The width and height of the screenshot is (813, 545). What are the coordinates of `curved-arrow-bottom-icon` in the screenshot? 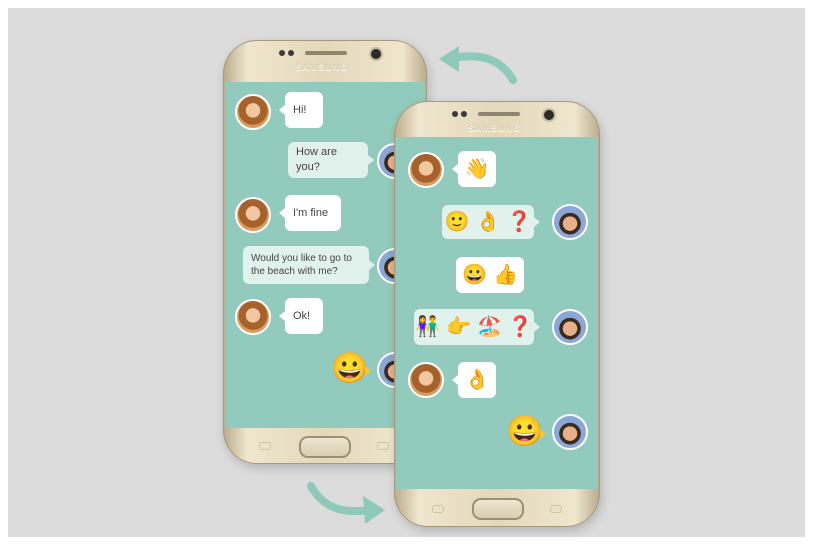 It's located at (346, 503).